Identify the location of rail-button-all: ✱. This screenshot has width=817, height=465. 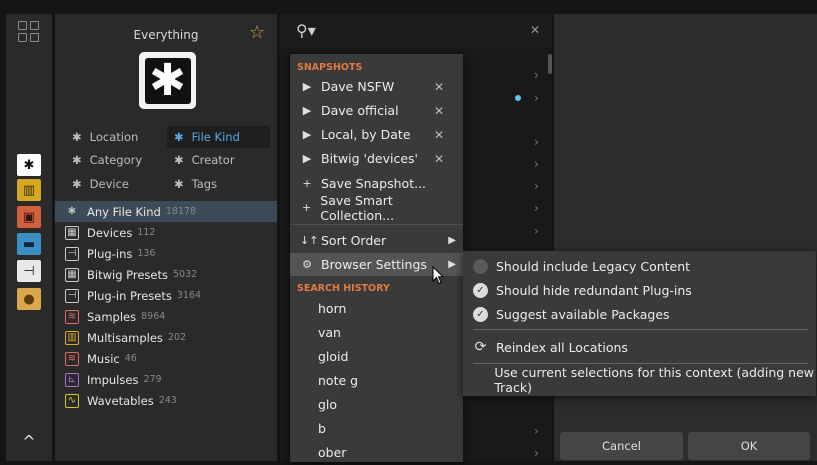
(29, 165).